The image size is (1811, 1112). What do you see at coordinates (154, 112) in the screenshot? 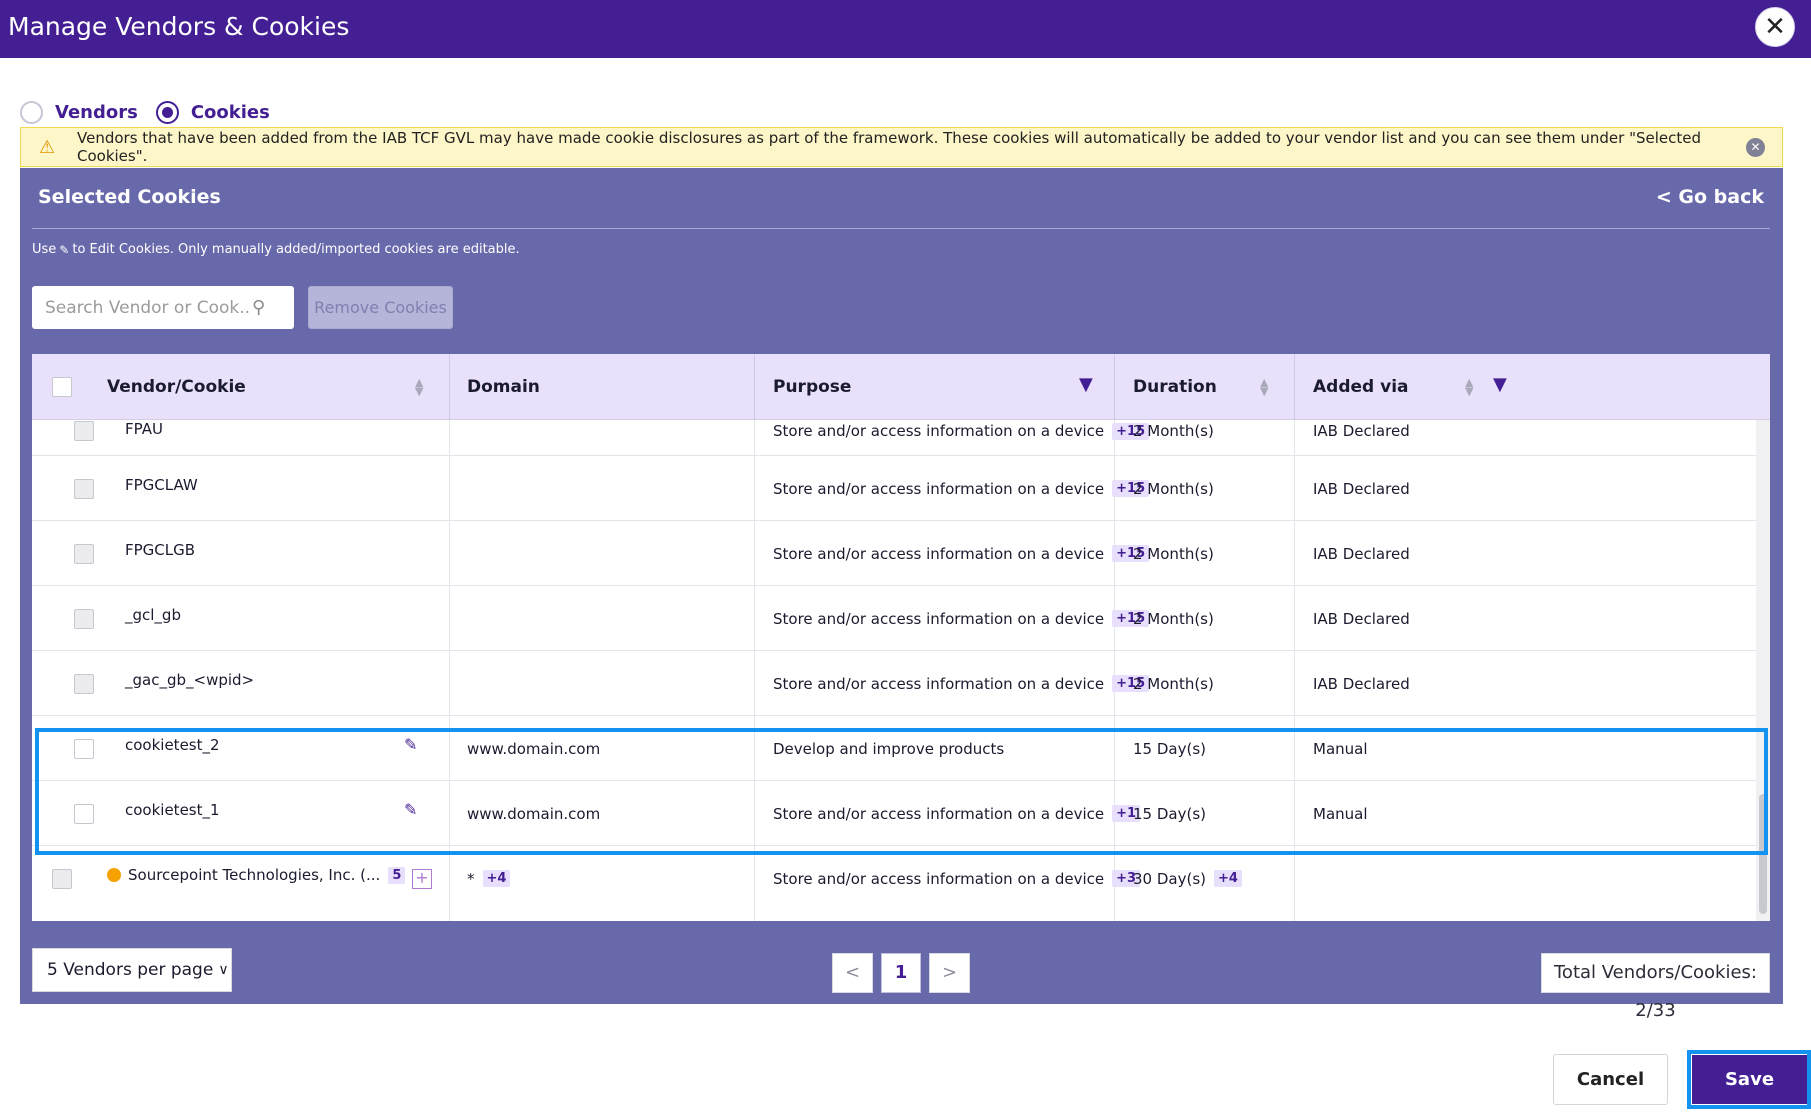
I see `view-mode-toggle: Vendors Cookies` at bounding box center [154, 112].